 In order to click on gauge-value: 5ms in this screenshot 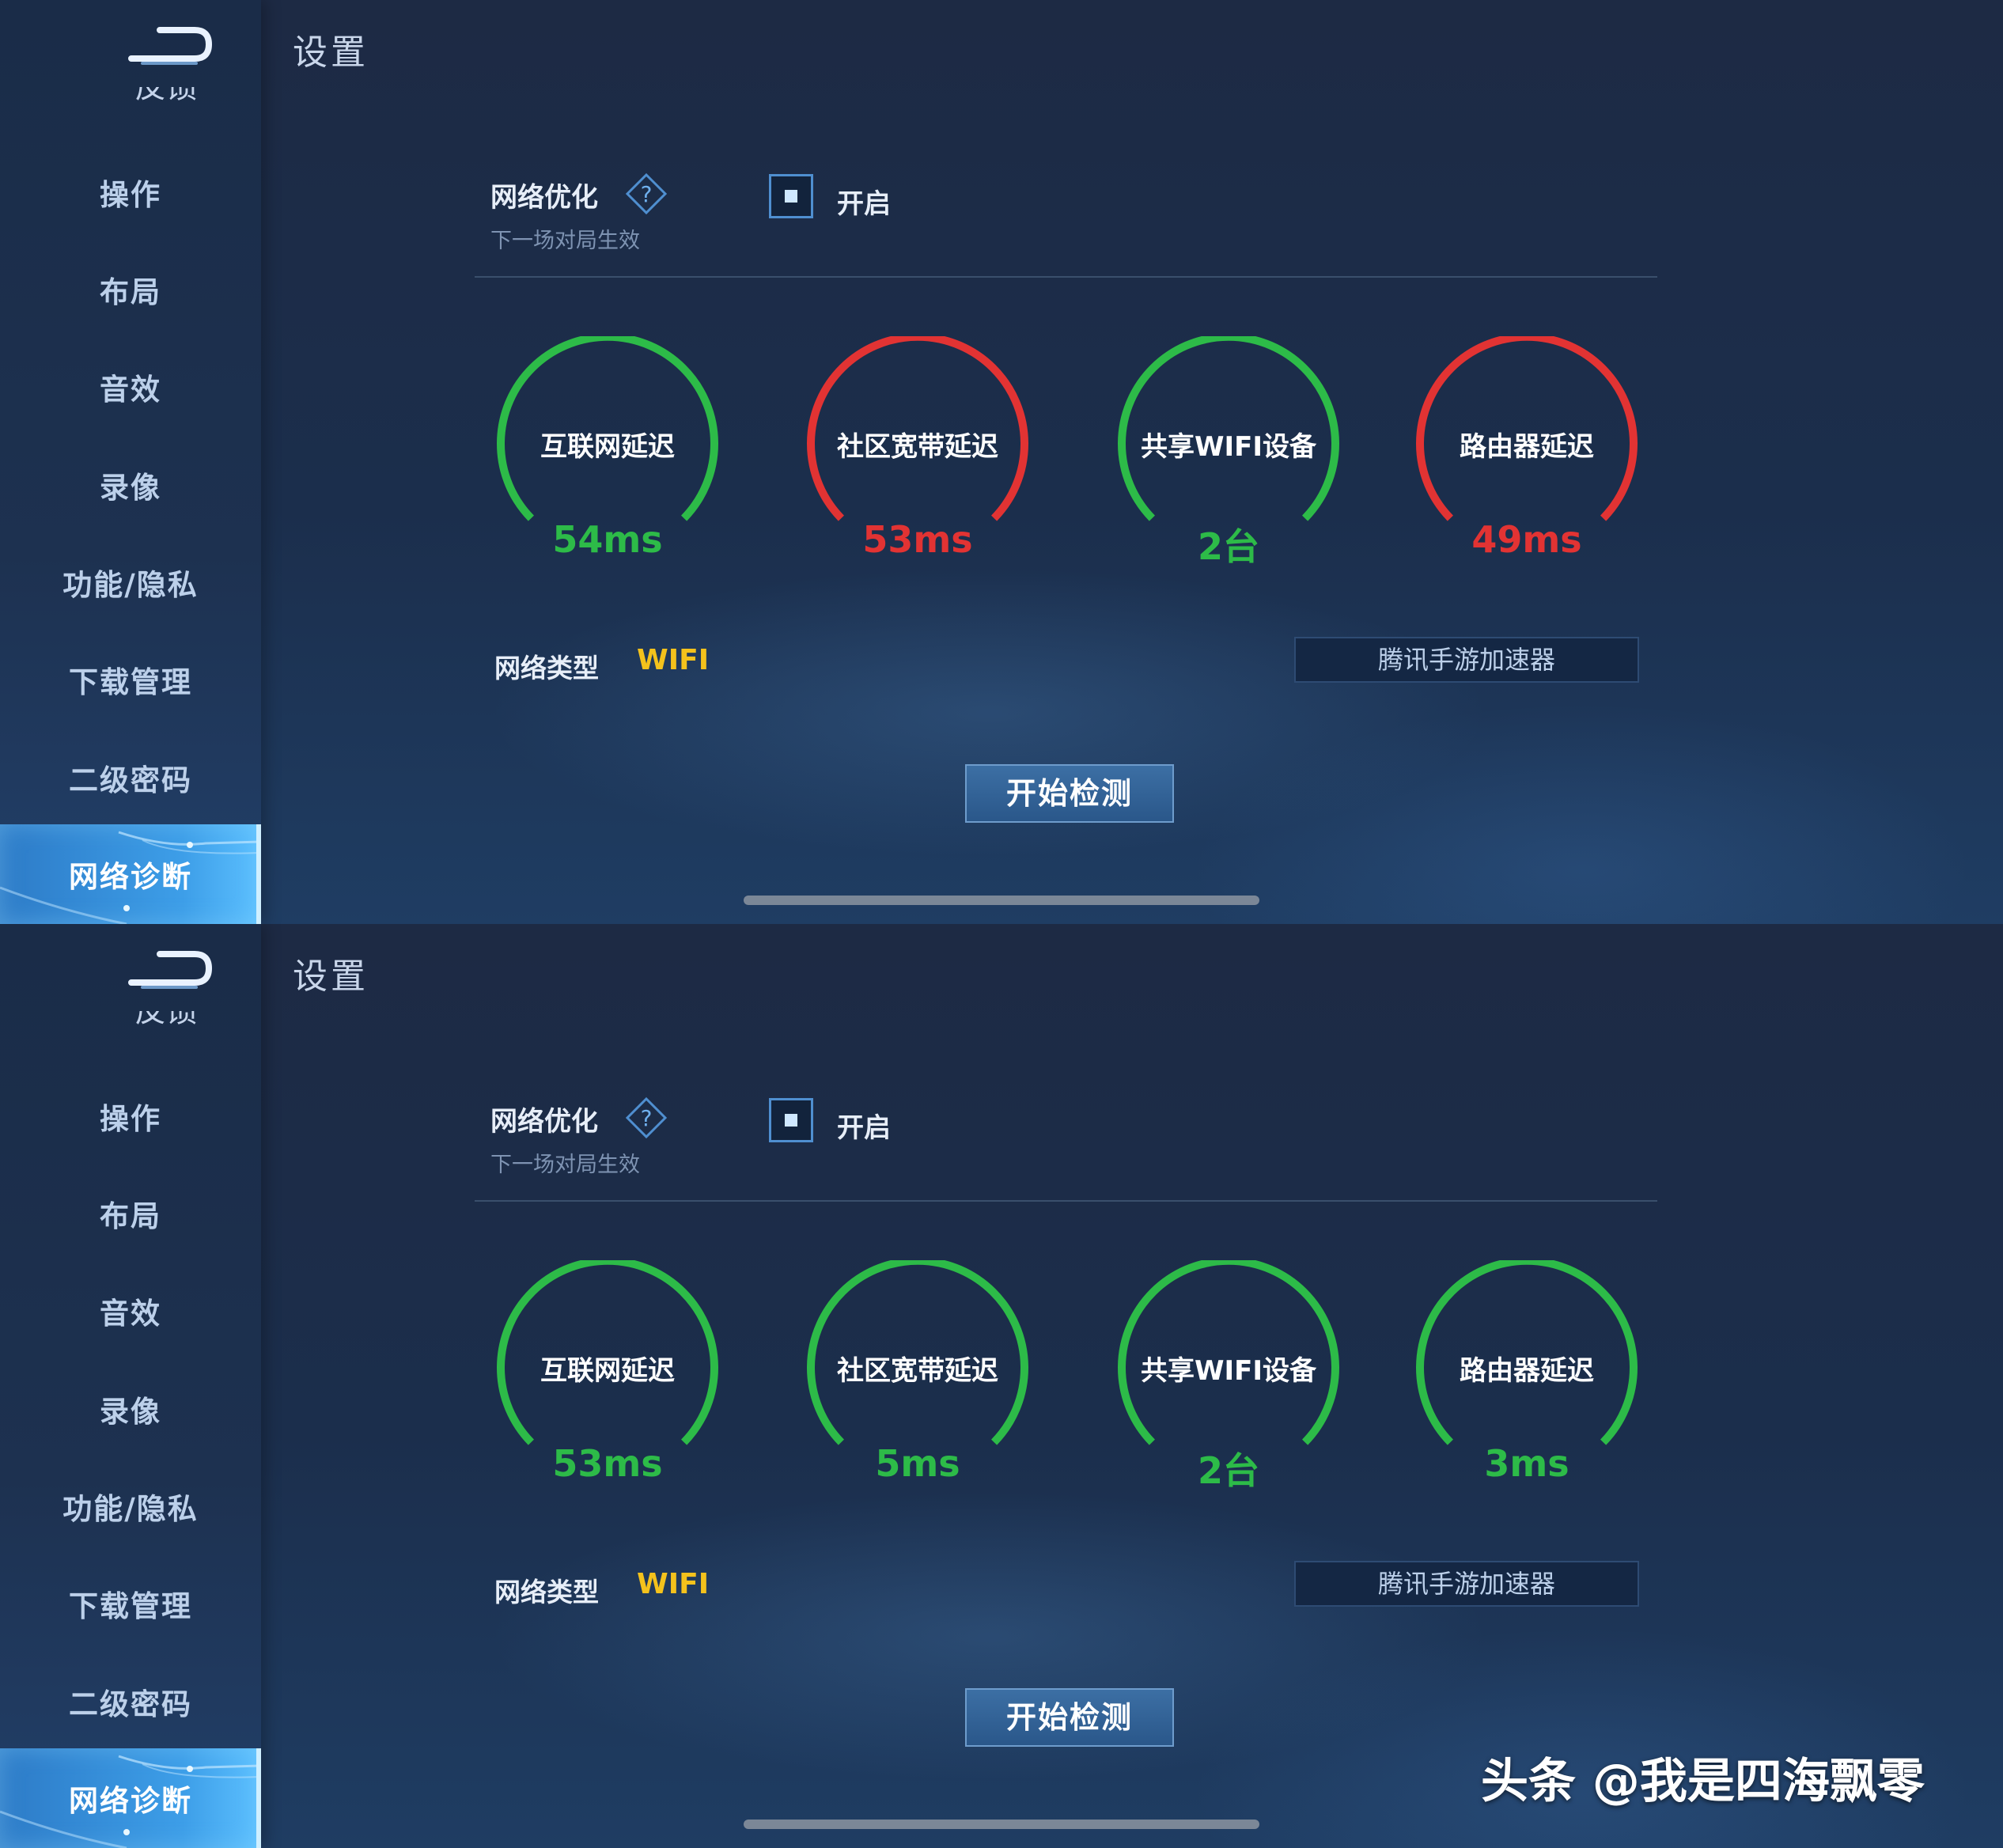, I will do `click(918, 1463)`.